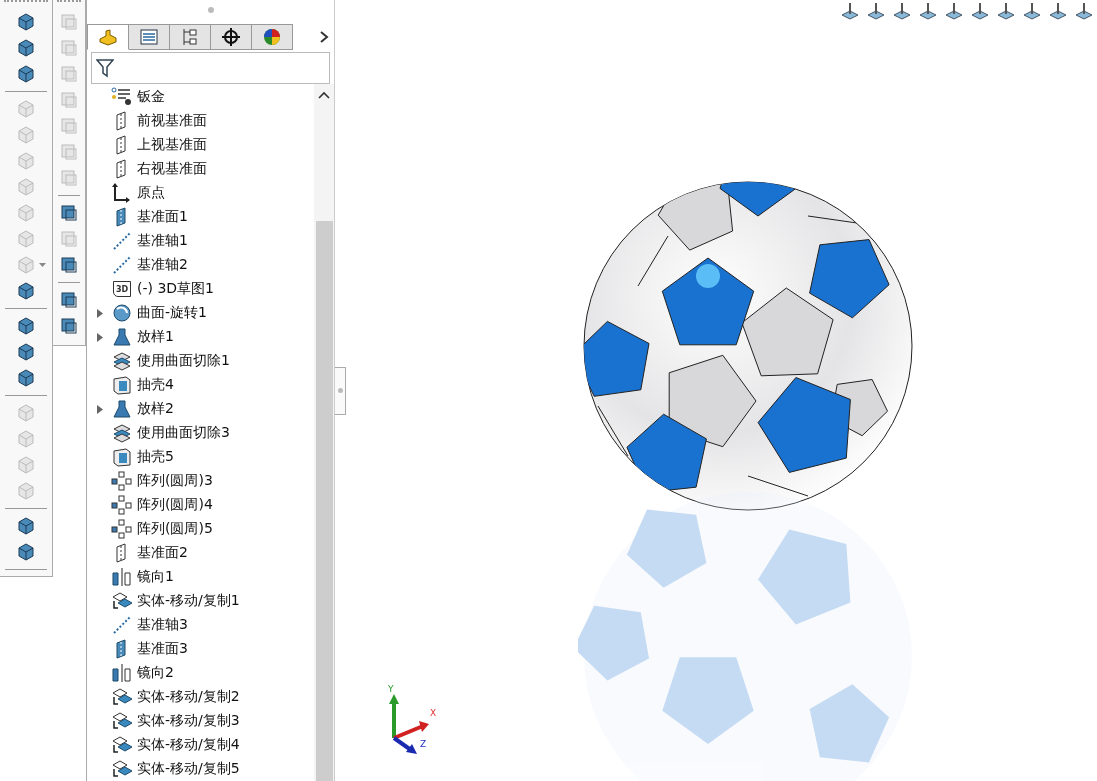  What do you see at coordinates (423, 744) in the screenshot?
I see `axis-label: Z` at bounding box center [423, 744].